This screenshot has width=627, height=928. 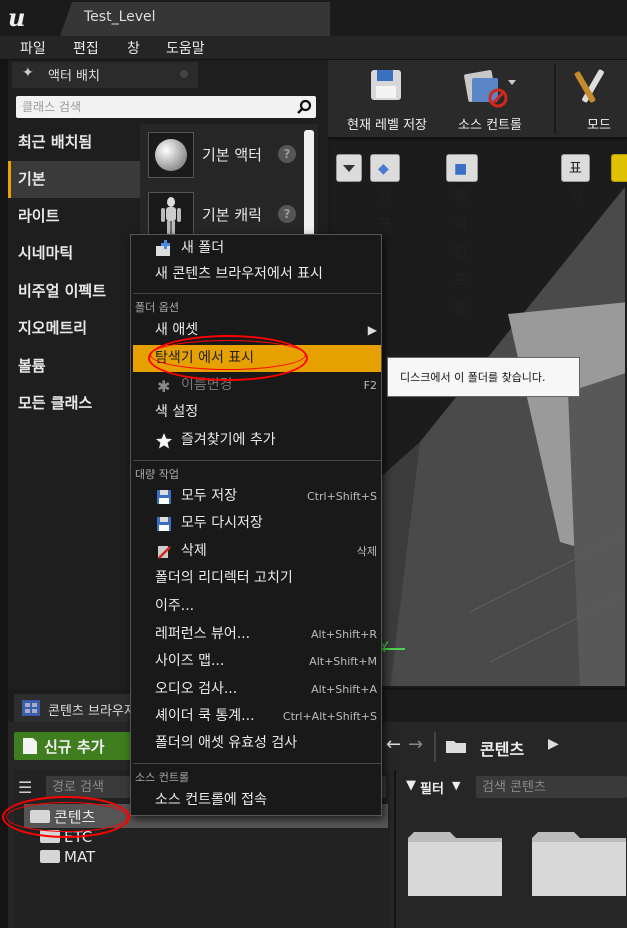 What do you see at coordinates (257, 800) in the screenshot?
I see `menu-connect-source-control: 소스 컨트롤에 접속` at bounding box center [257, 800].